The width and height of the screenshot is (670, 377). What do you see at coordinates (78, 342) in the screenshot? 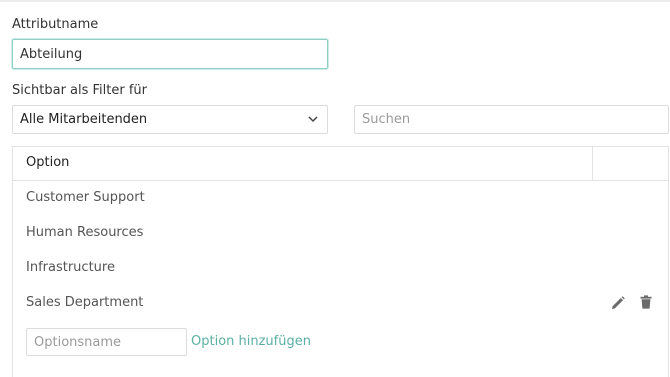
I see `option-name-placeholder: Optionsname` at bounding box center [78, 342].